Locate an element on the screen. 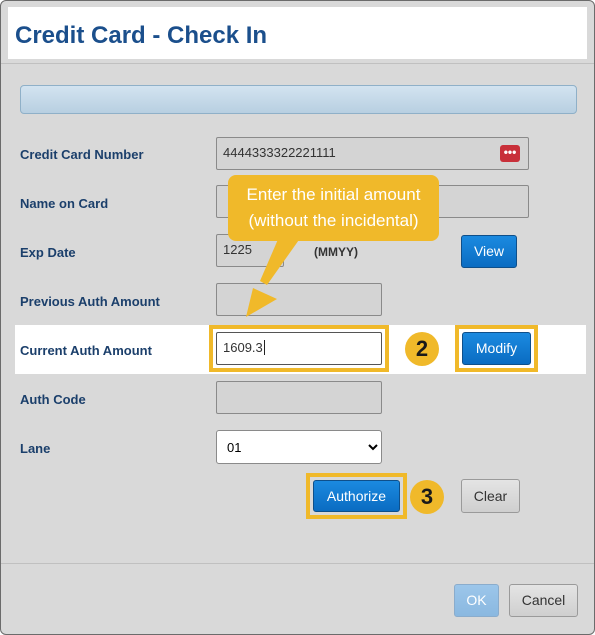 The height and width of the screenshot is (635, 595). callout-arrow is located at coordinates (273, 277).